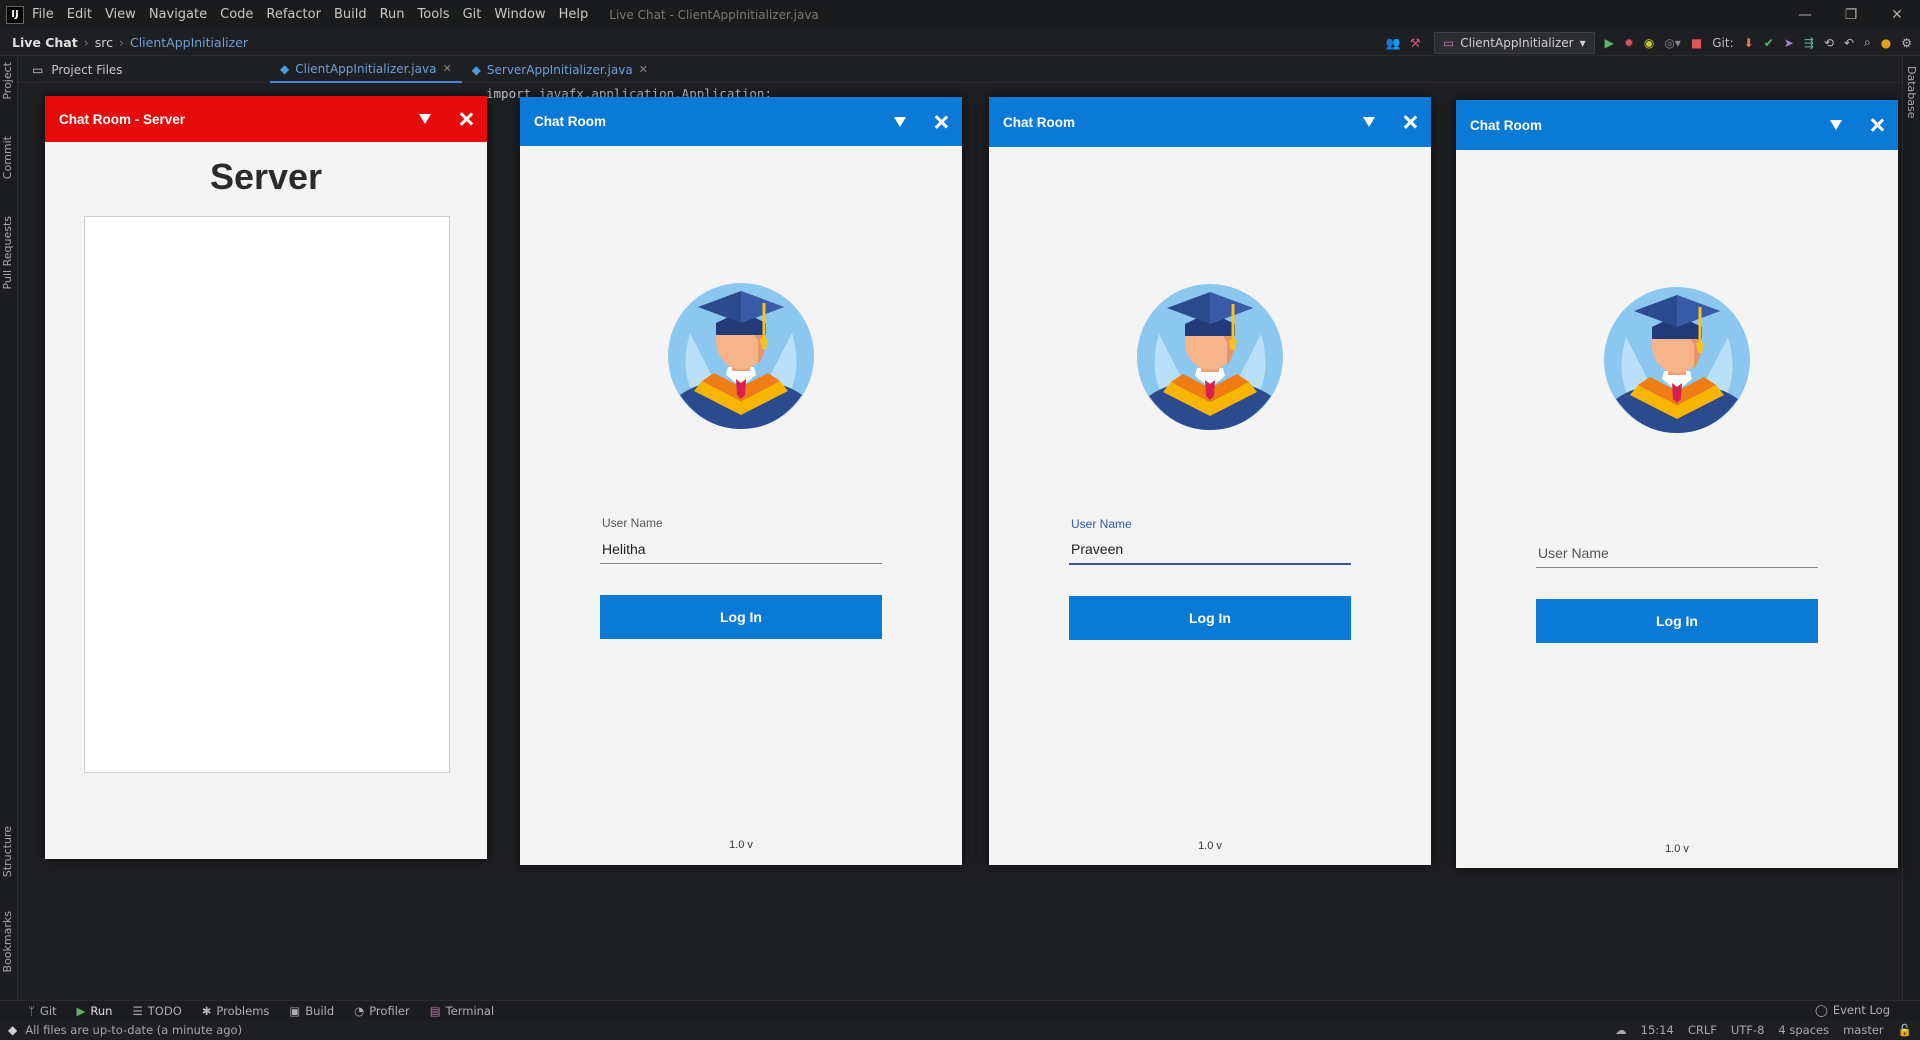 The image size is (1920, 1040). What do you see at coordinates (236, 1011) in the screenshot?
I see `bottom-tab-problems: ✱ Problems` at bounding box center [236, 1011].